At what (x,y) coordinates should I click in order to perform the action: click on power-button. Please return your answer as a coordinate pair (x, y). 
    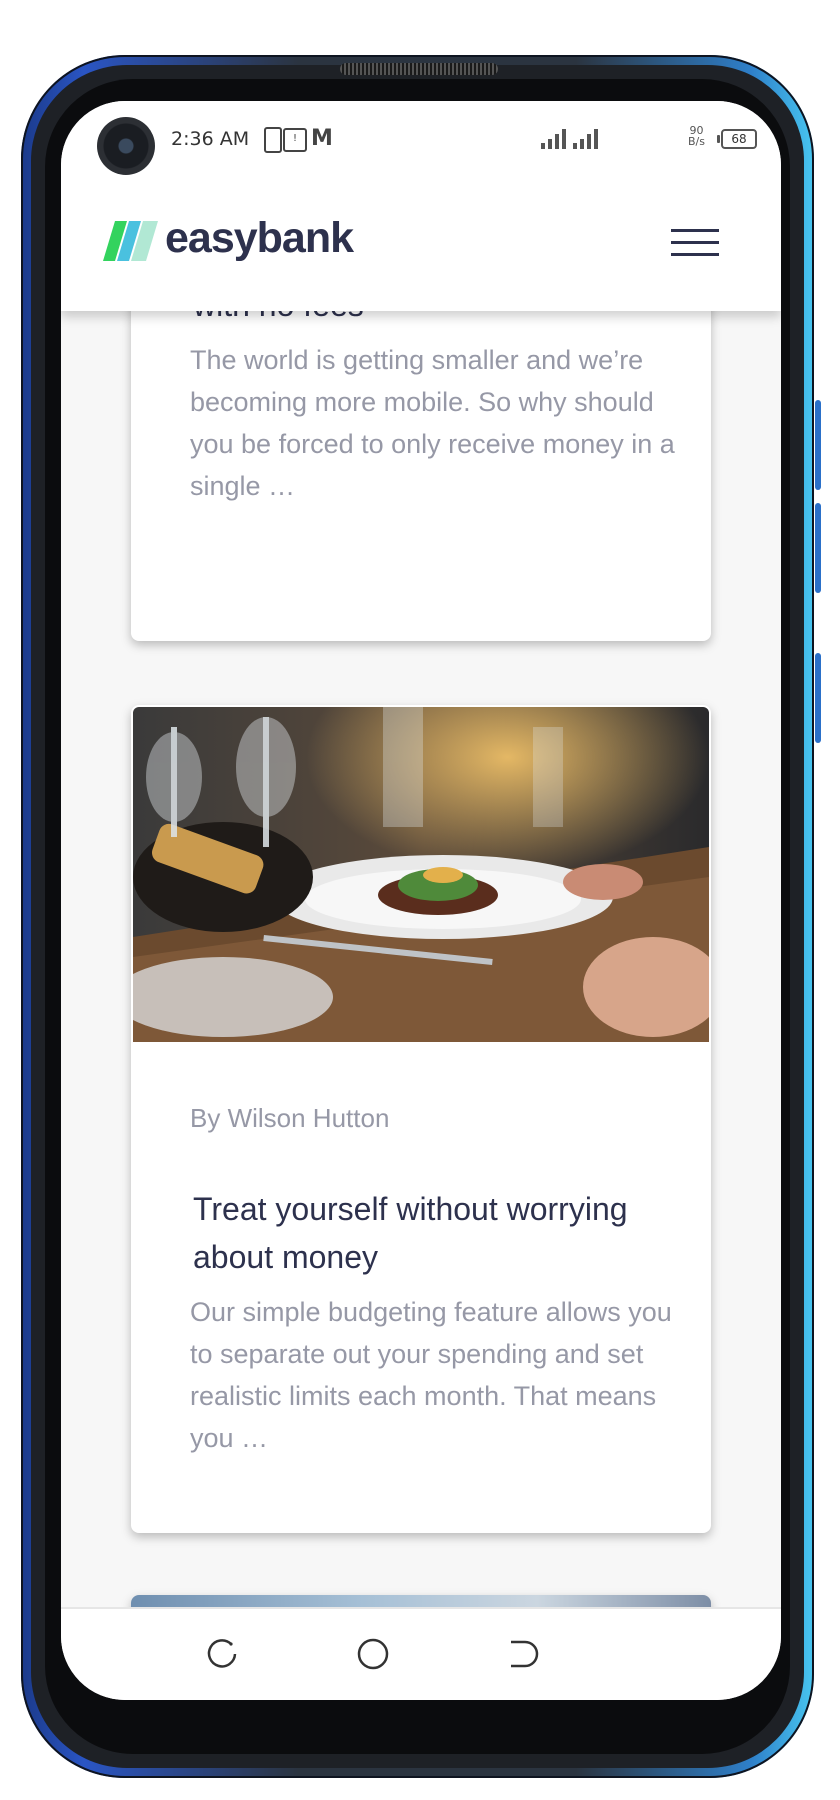
    Looking at the image, I should click on (818, 698).